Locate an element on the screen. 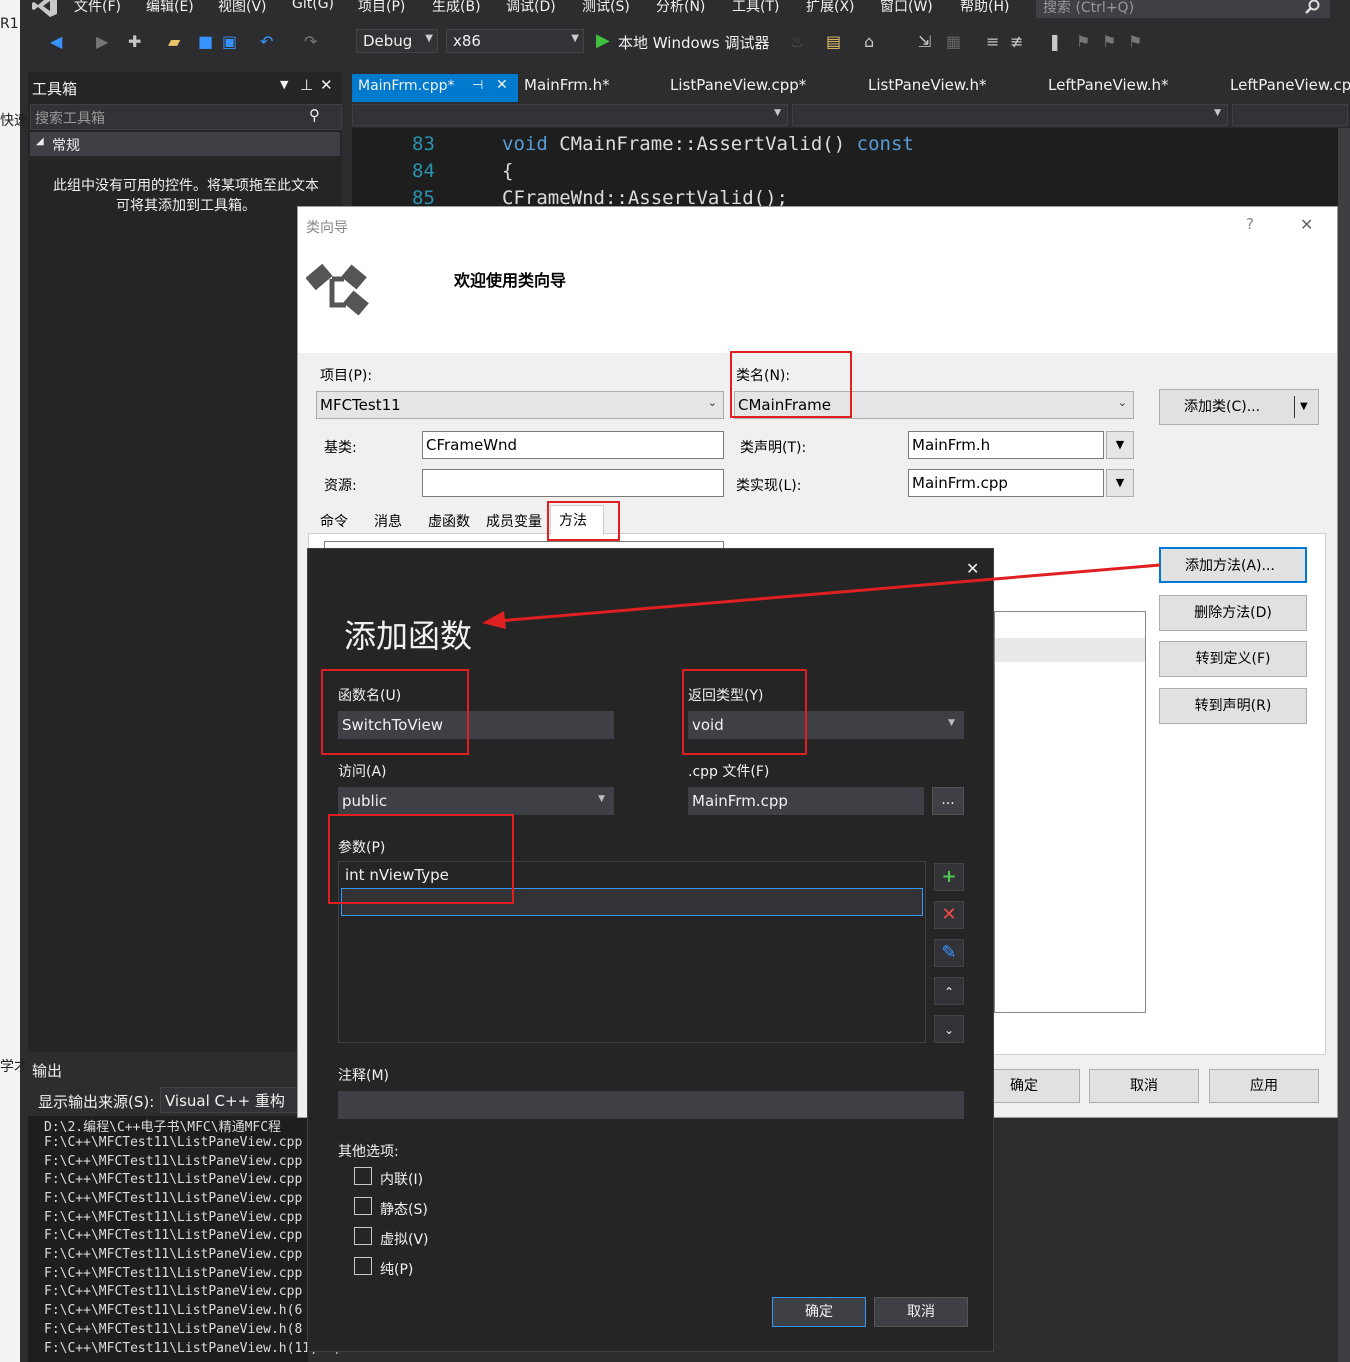 Image resolution: width=1350 pixels, height=1362 pixels. methods-list is located at coordinates (1070, 812).